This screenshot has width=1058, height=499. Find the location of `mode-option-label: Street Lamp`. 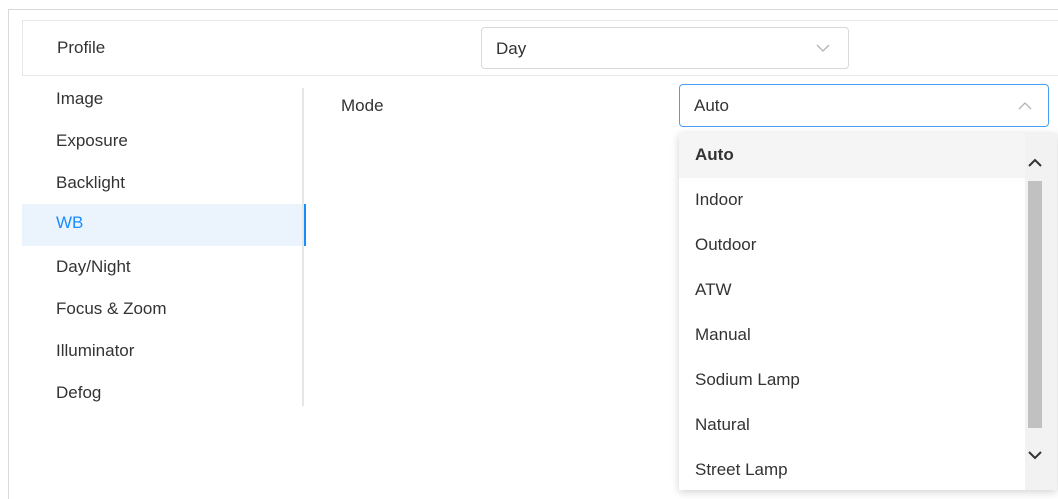

mode-option-label: Street Lamp is located at coordinates (741, 469).